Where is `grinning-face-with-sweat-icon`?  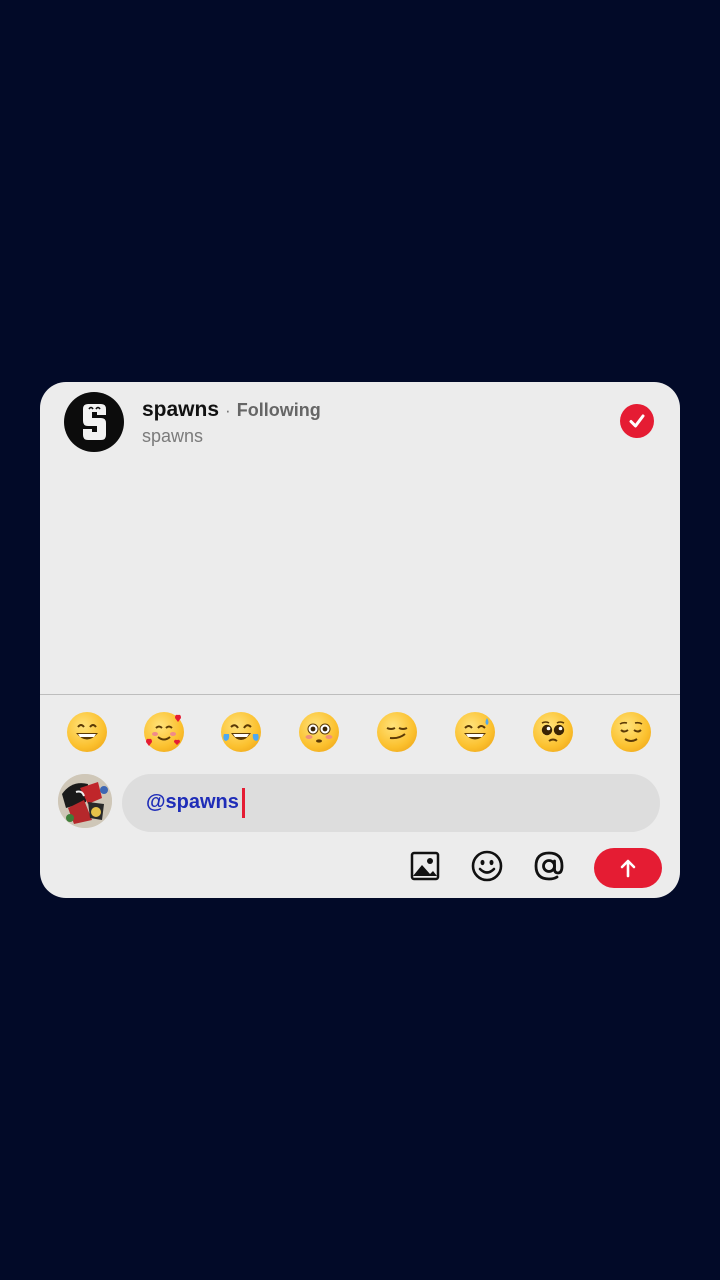
grinning-face-with-sweat-icon is located at coordinates (475, 732).